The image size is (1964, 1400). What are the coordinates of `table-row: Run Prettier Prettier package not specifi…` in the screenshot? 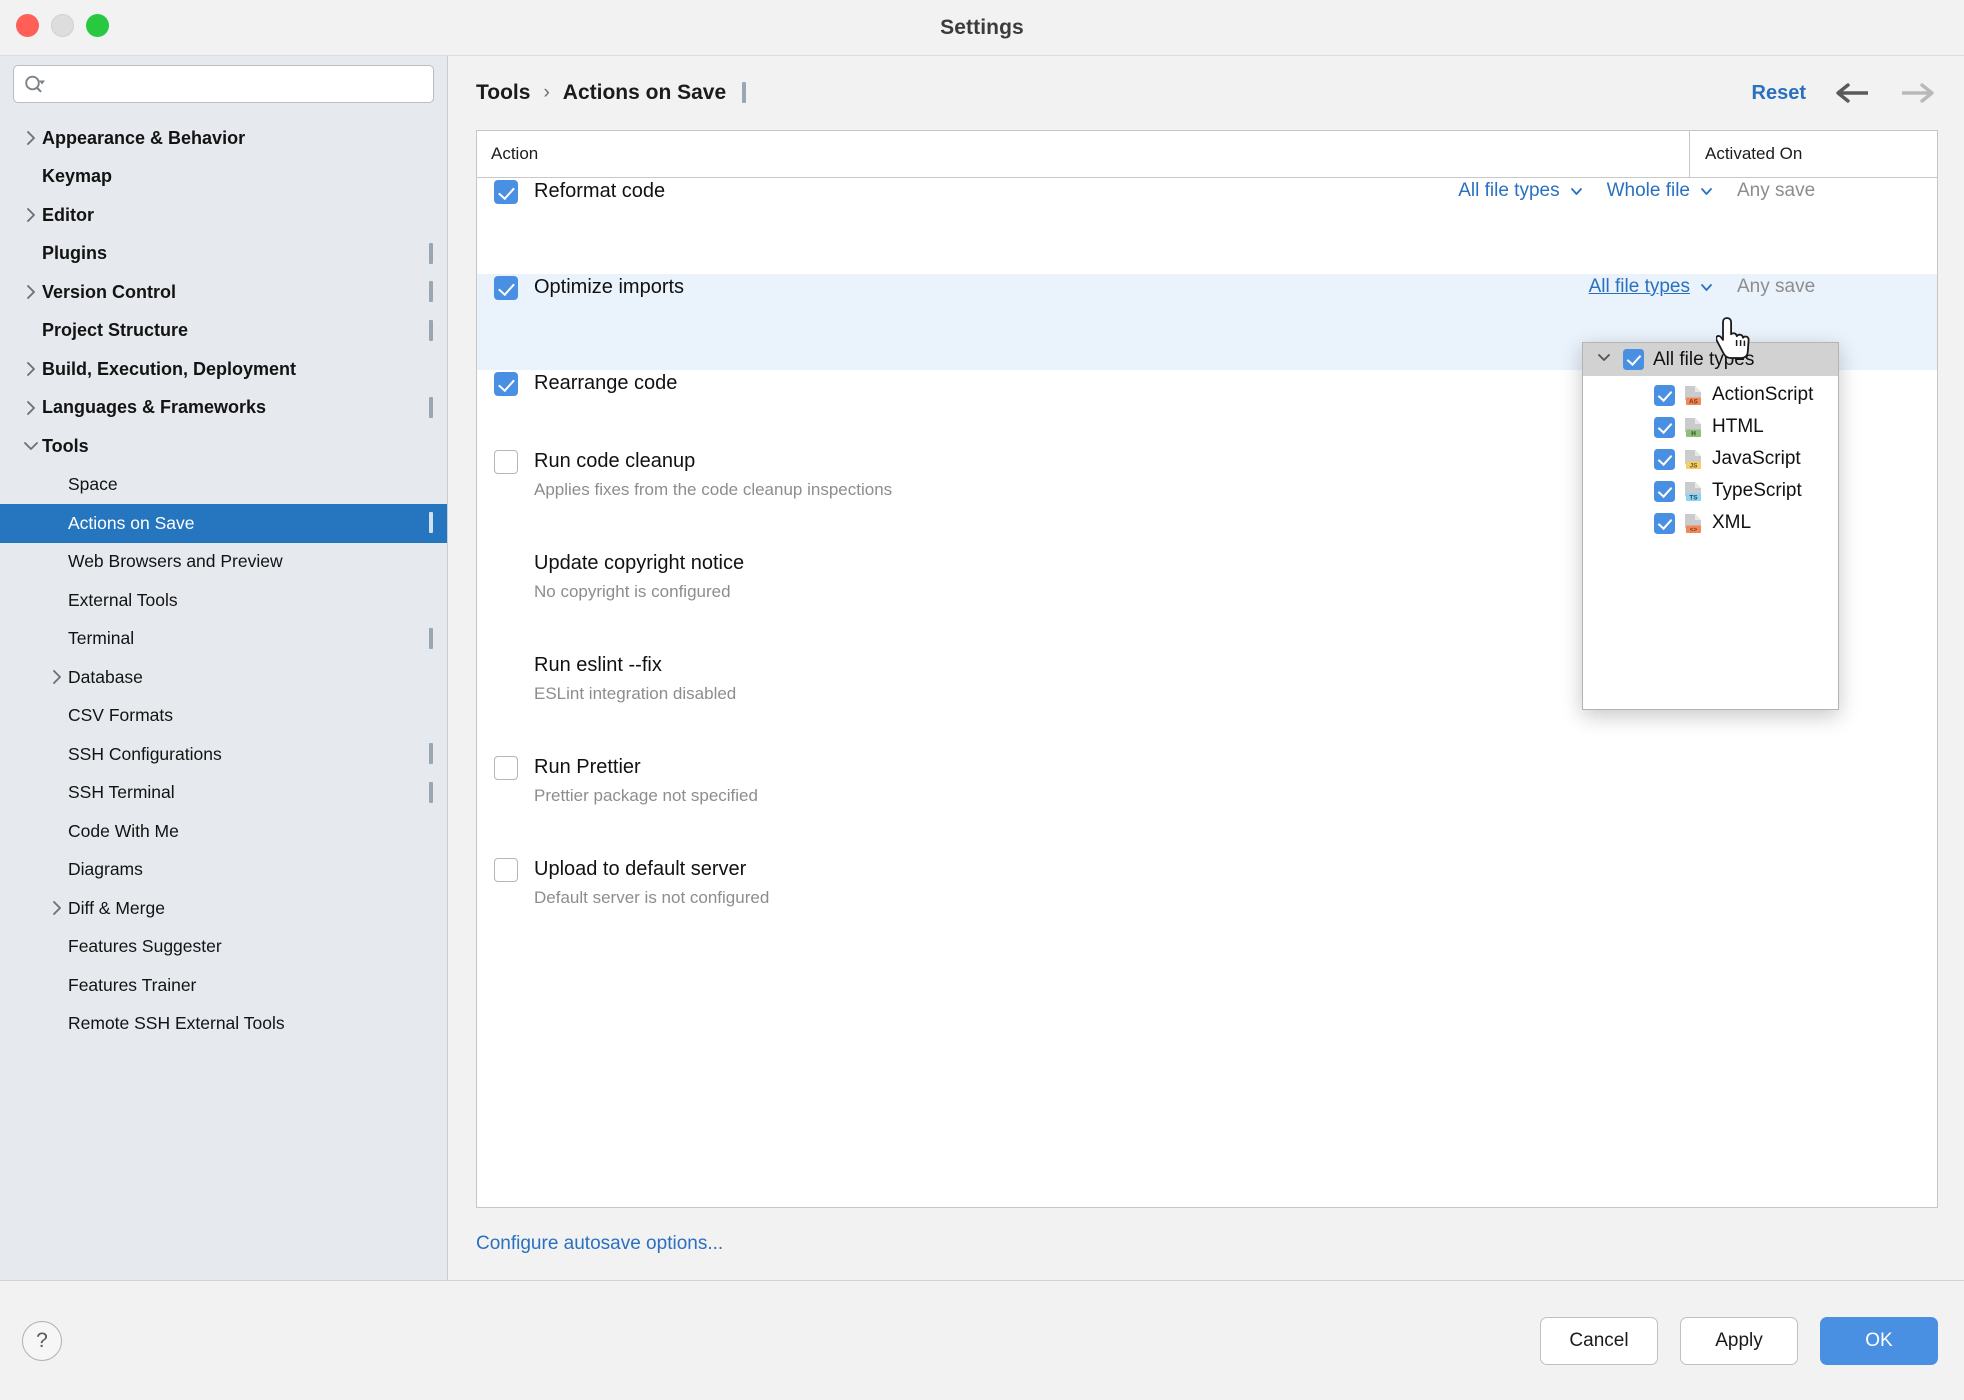 It's located at (1207, 805).